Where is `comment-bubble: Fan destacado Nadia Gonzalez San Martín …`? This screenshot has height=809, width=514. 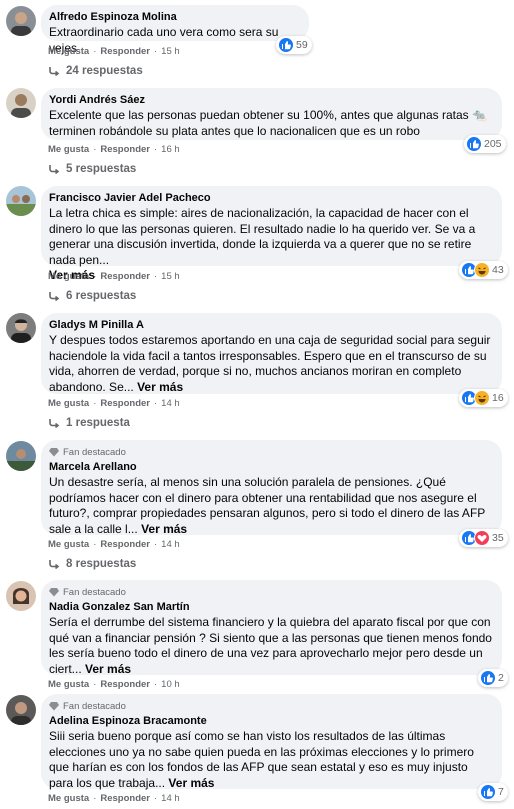 comment-bubble: Fan destacado Nadia Gonzalez San Martín … is located at coordinates (271, 628).